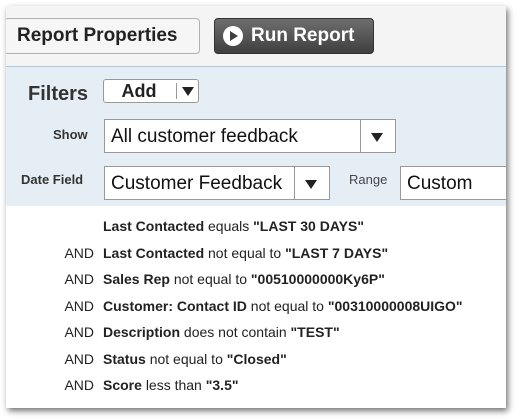  I want to click on criterion-operator: equals, so click(229, 226).